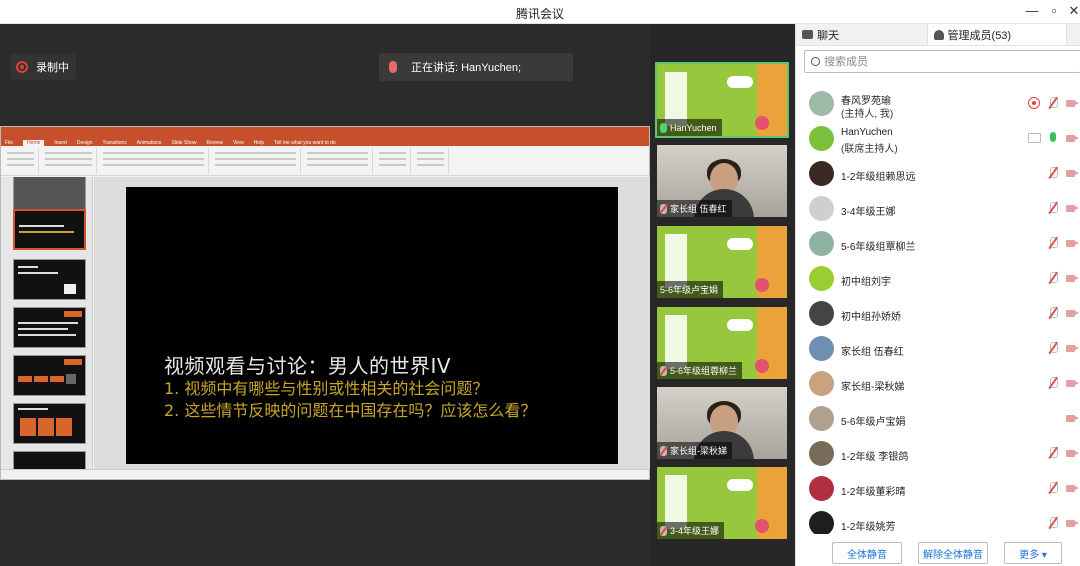  I want to click on member-row: 1-2年级姚芳, so click(938, 520).